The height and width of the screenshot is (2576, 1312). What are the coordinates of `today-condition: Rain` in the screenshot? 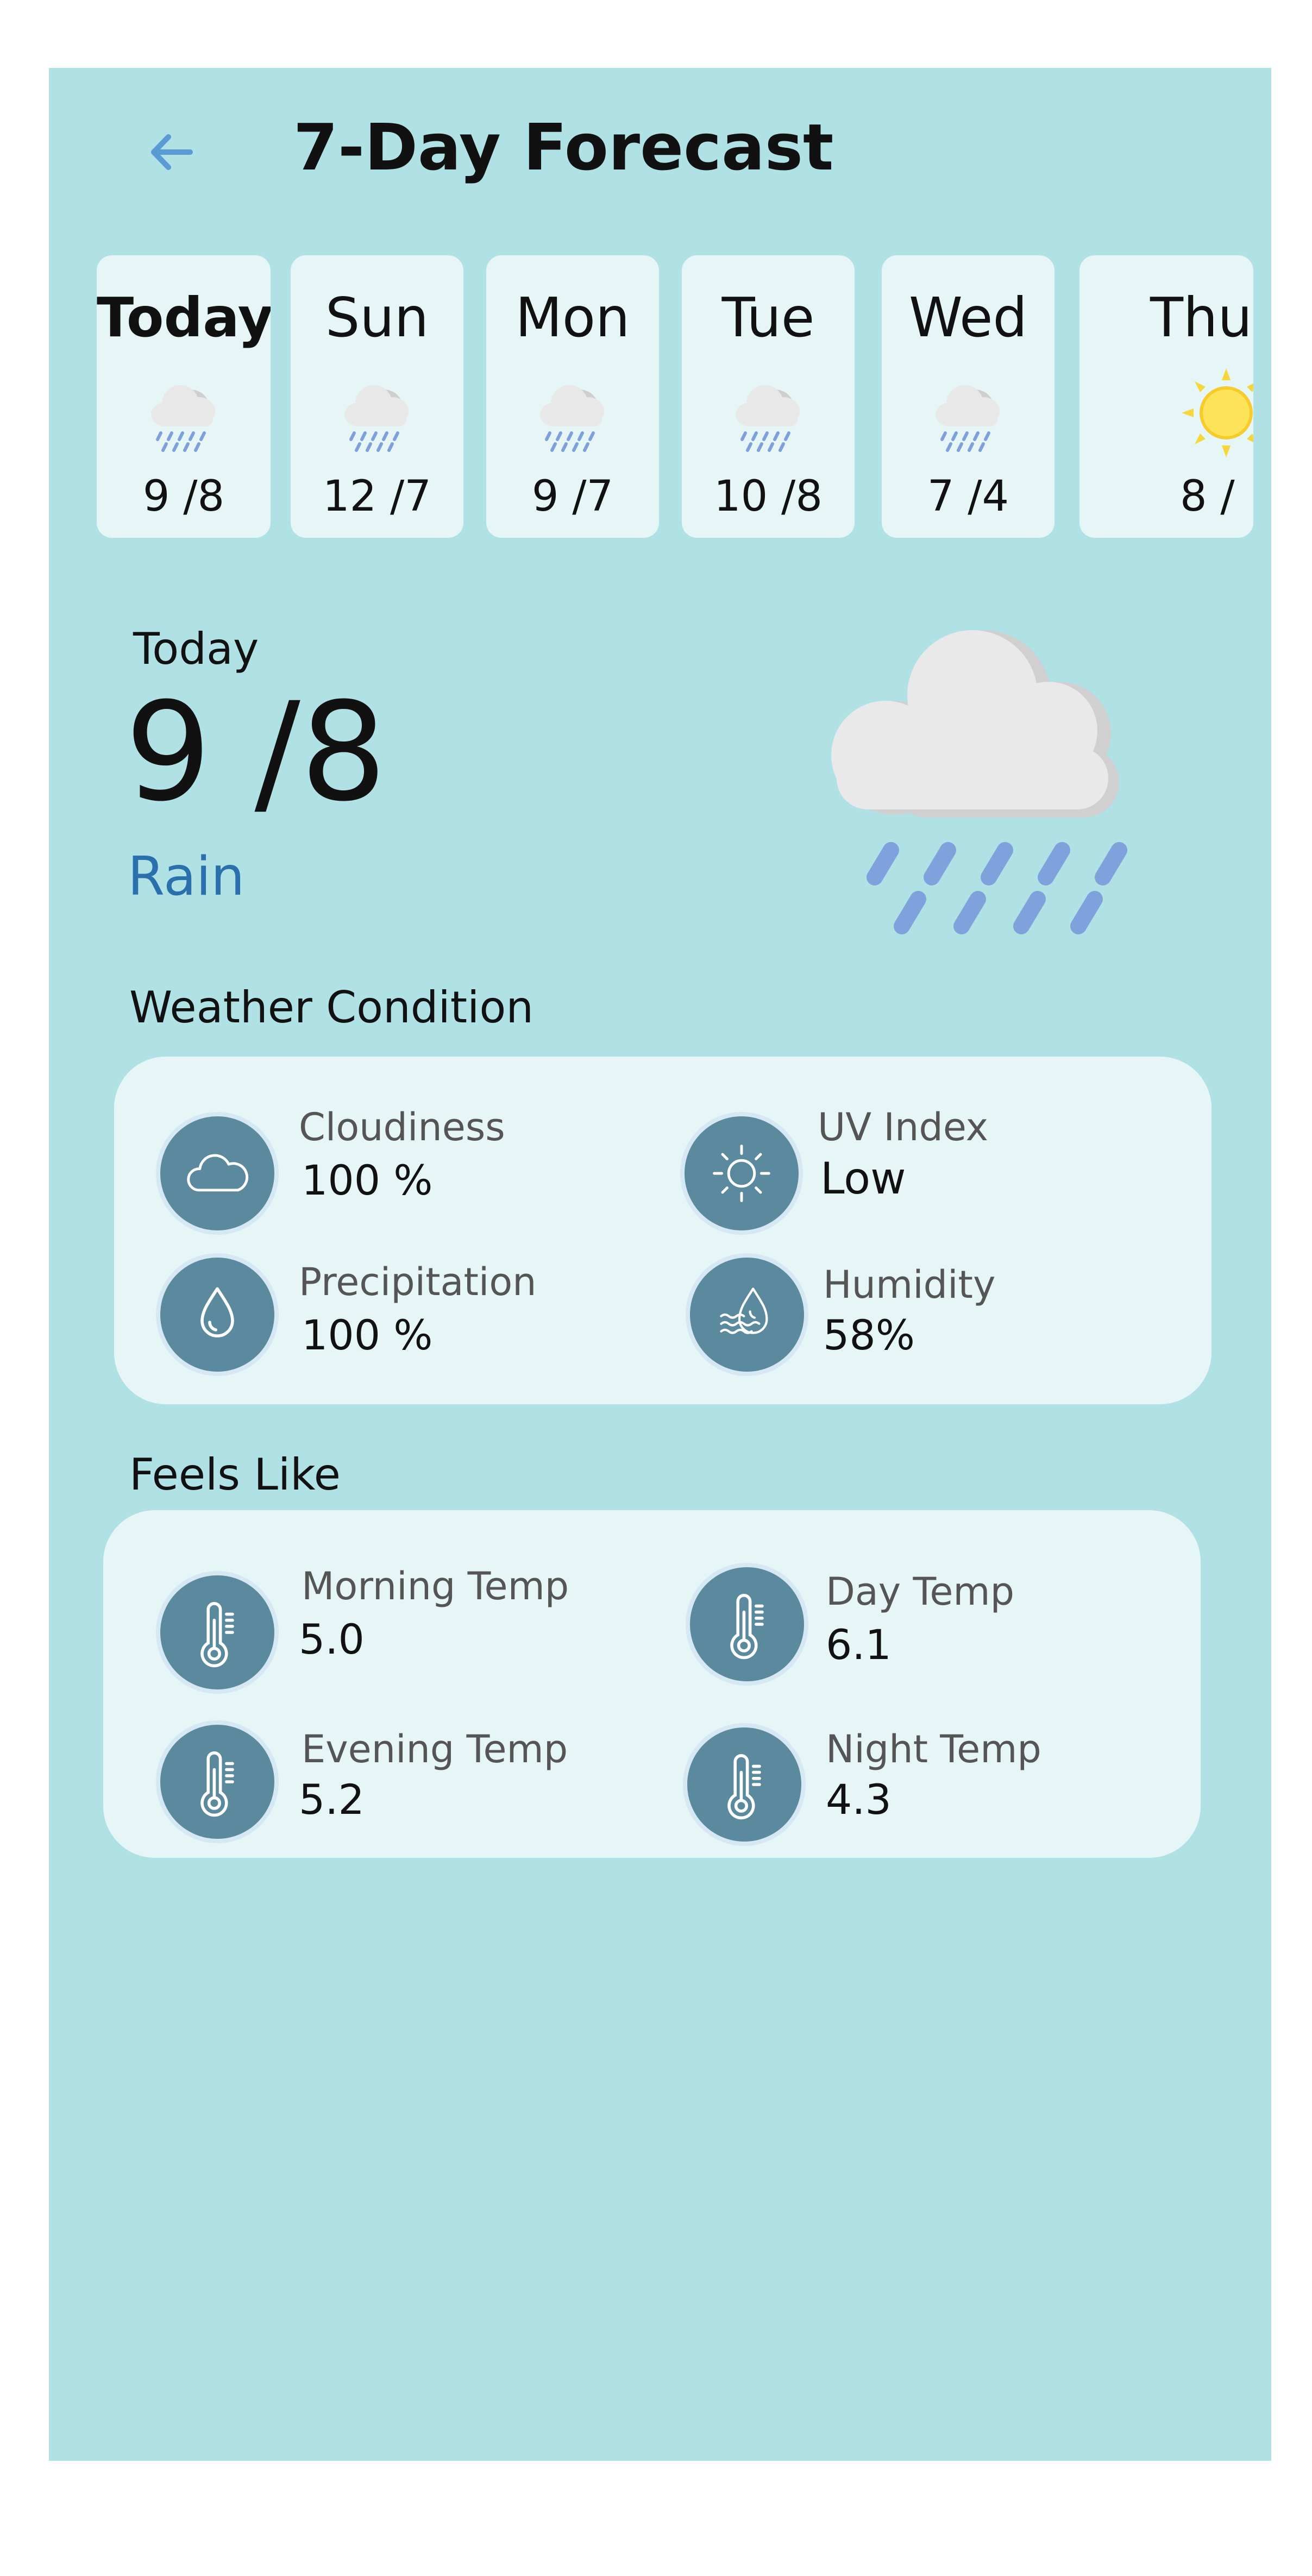 It's located at (186, 877).